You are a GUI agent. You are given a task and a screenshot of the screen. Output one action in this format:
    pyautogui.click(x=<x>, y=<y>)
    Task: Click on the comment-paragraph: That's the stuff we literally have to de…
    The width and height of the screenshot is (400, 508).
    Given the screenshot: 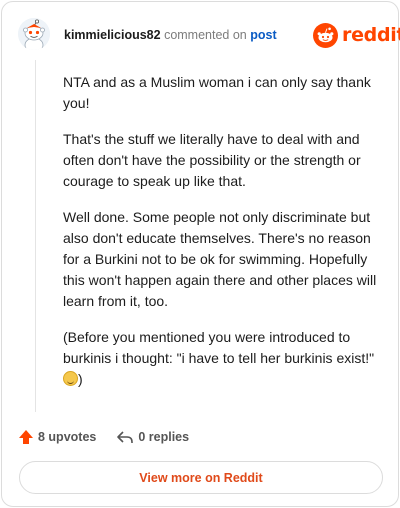 What is the action you would take?
    pyautogui.click(x=212, y=160)
    